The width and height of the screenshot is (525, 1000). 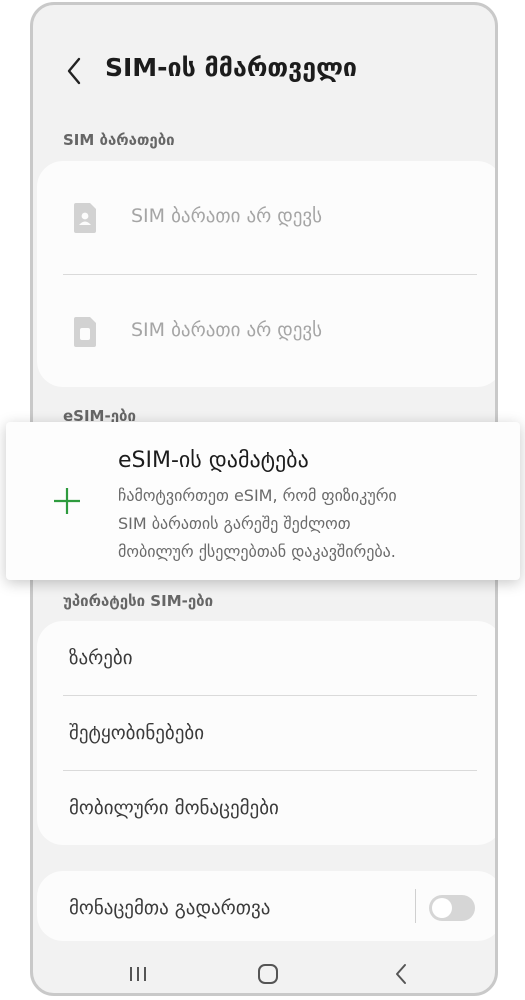 What do you see at coordinates (227, 330) in the screenshot?
I see `sim-slot-2-label: SIM ბარათი არ დევს` at bounding box center [227, 330].